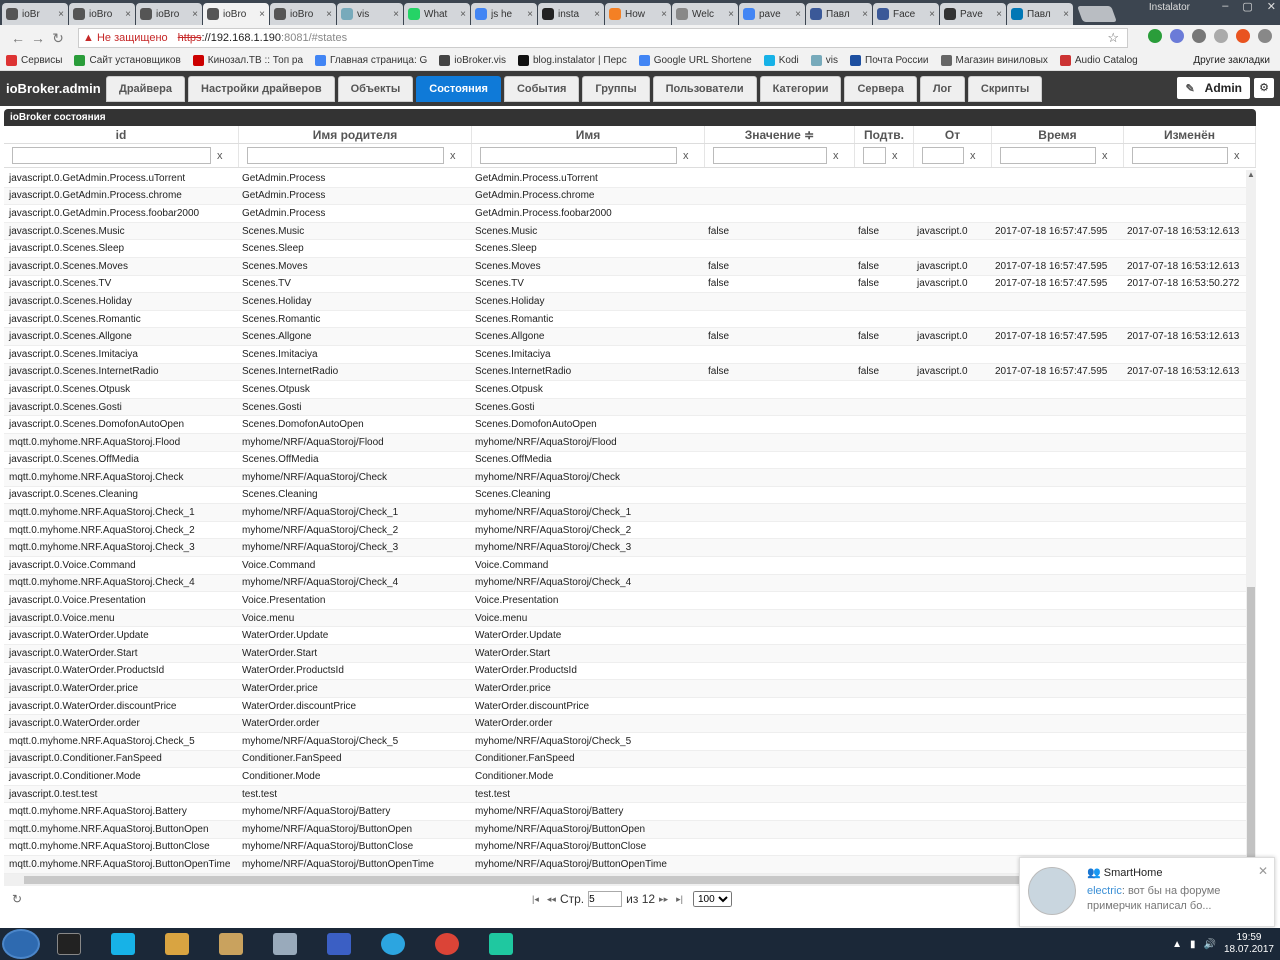 This screenshot has width=1280, height=960. What do you see at coordinates (571, 14) in the screenshot?
I see `browser-tab: insta ×` at bounding box center [571, 14].